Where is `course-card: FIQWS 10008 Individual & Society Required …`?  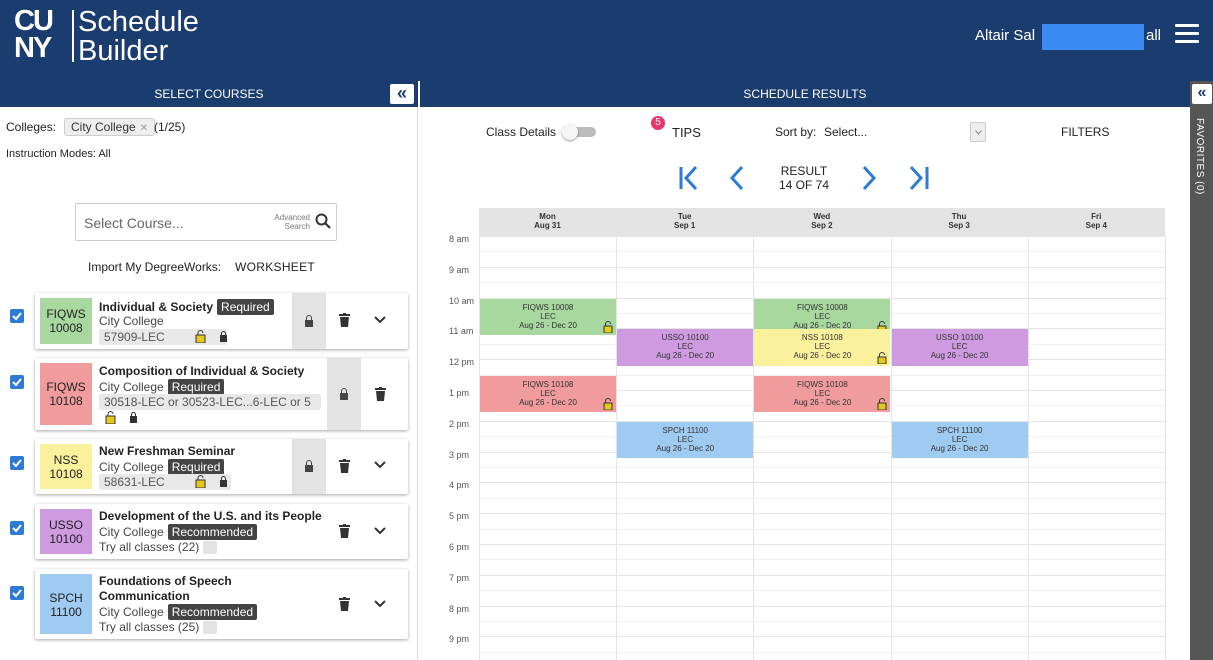
course-card: FIQWS 10008 Individual & Society Required … is located at coordinates (221, 321).